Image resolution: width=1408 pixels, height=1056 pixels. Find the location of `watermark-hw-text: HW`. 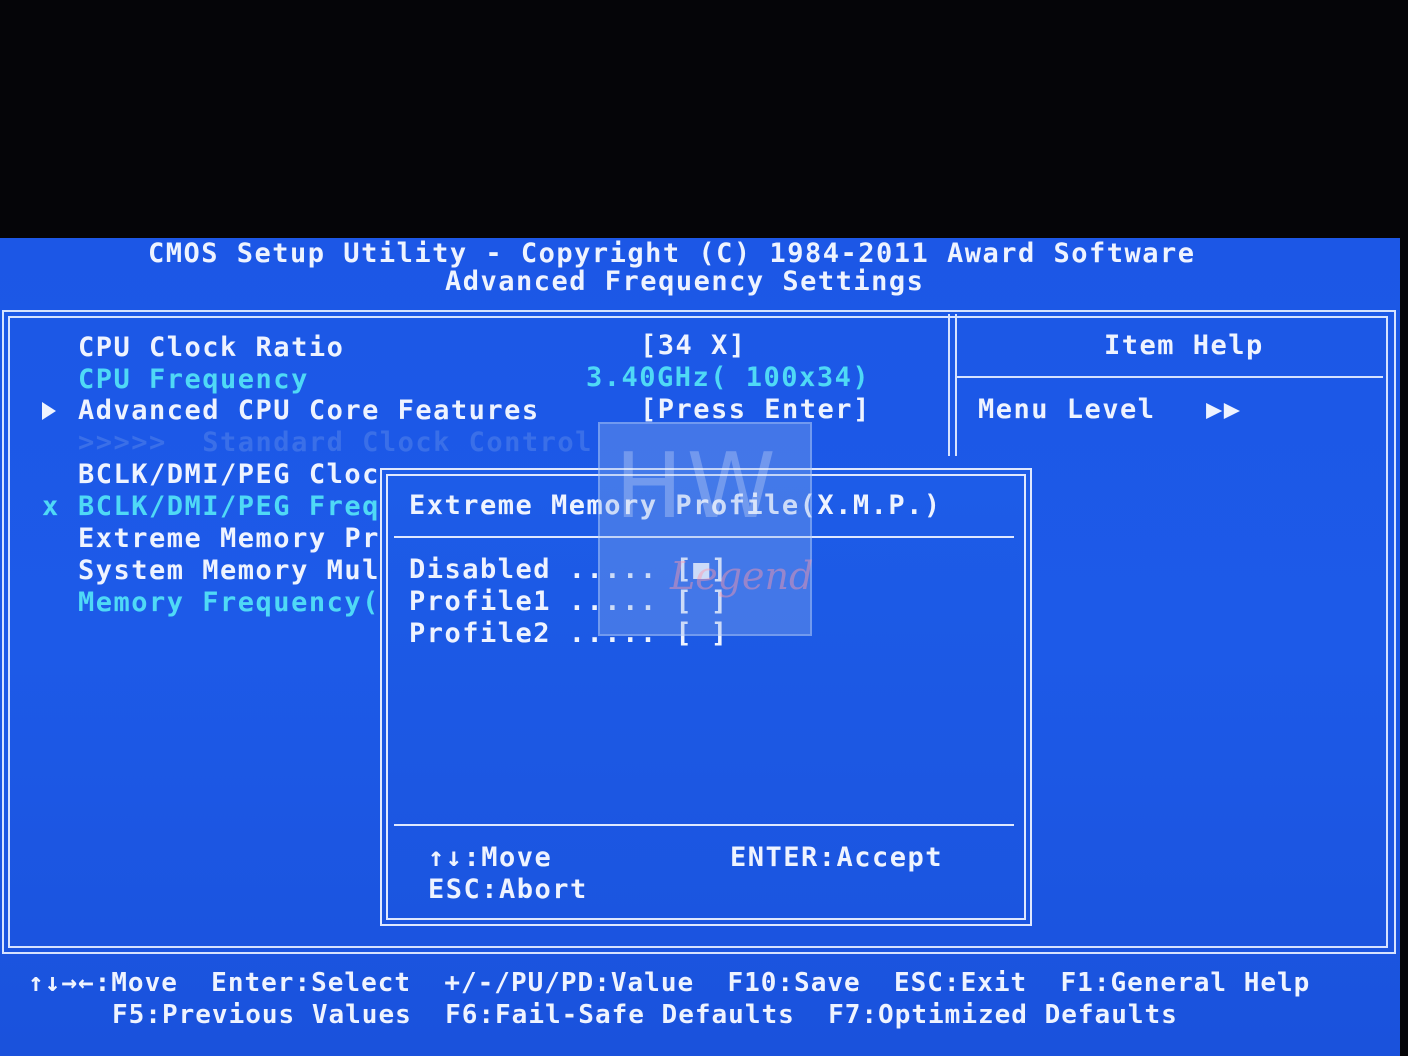

watermark-hw-text: HW is located at coordinates (697, 486).